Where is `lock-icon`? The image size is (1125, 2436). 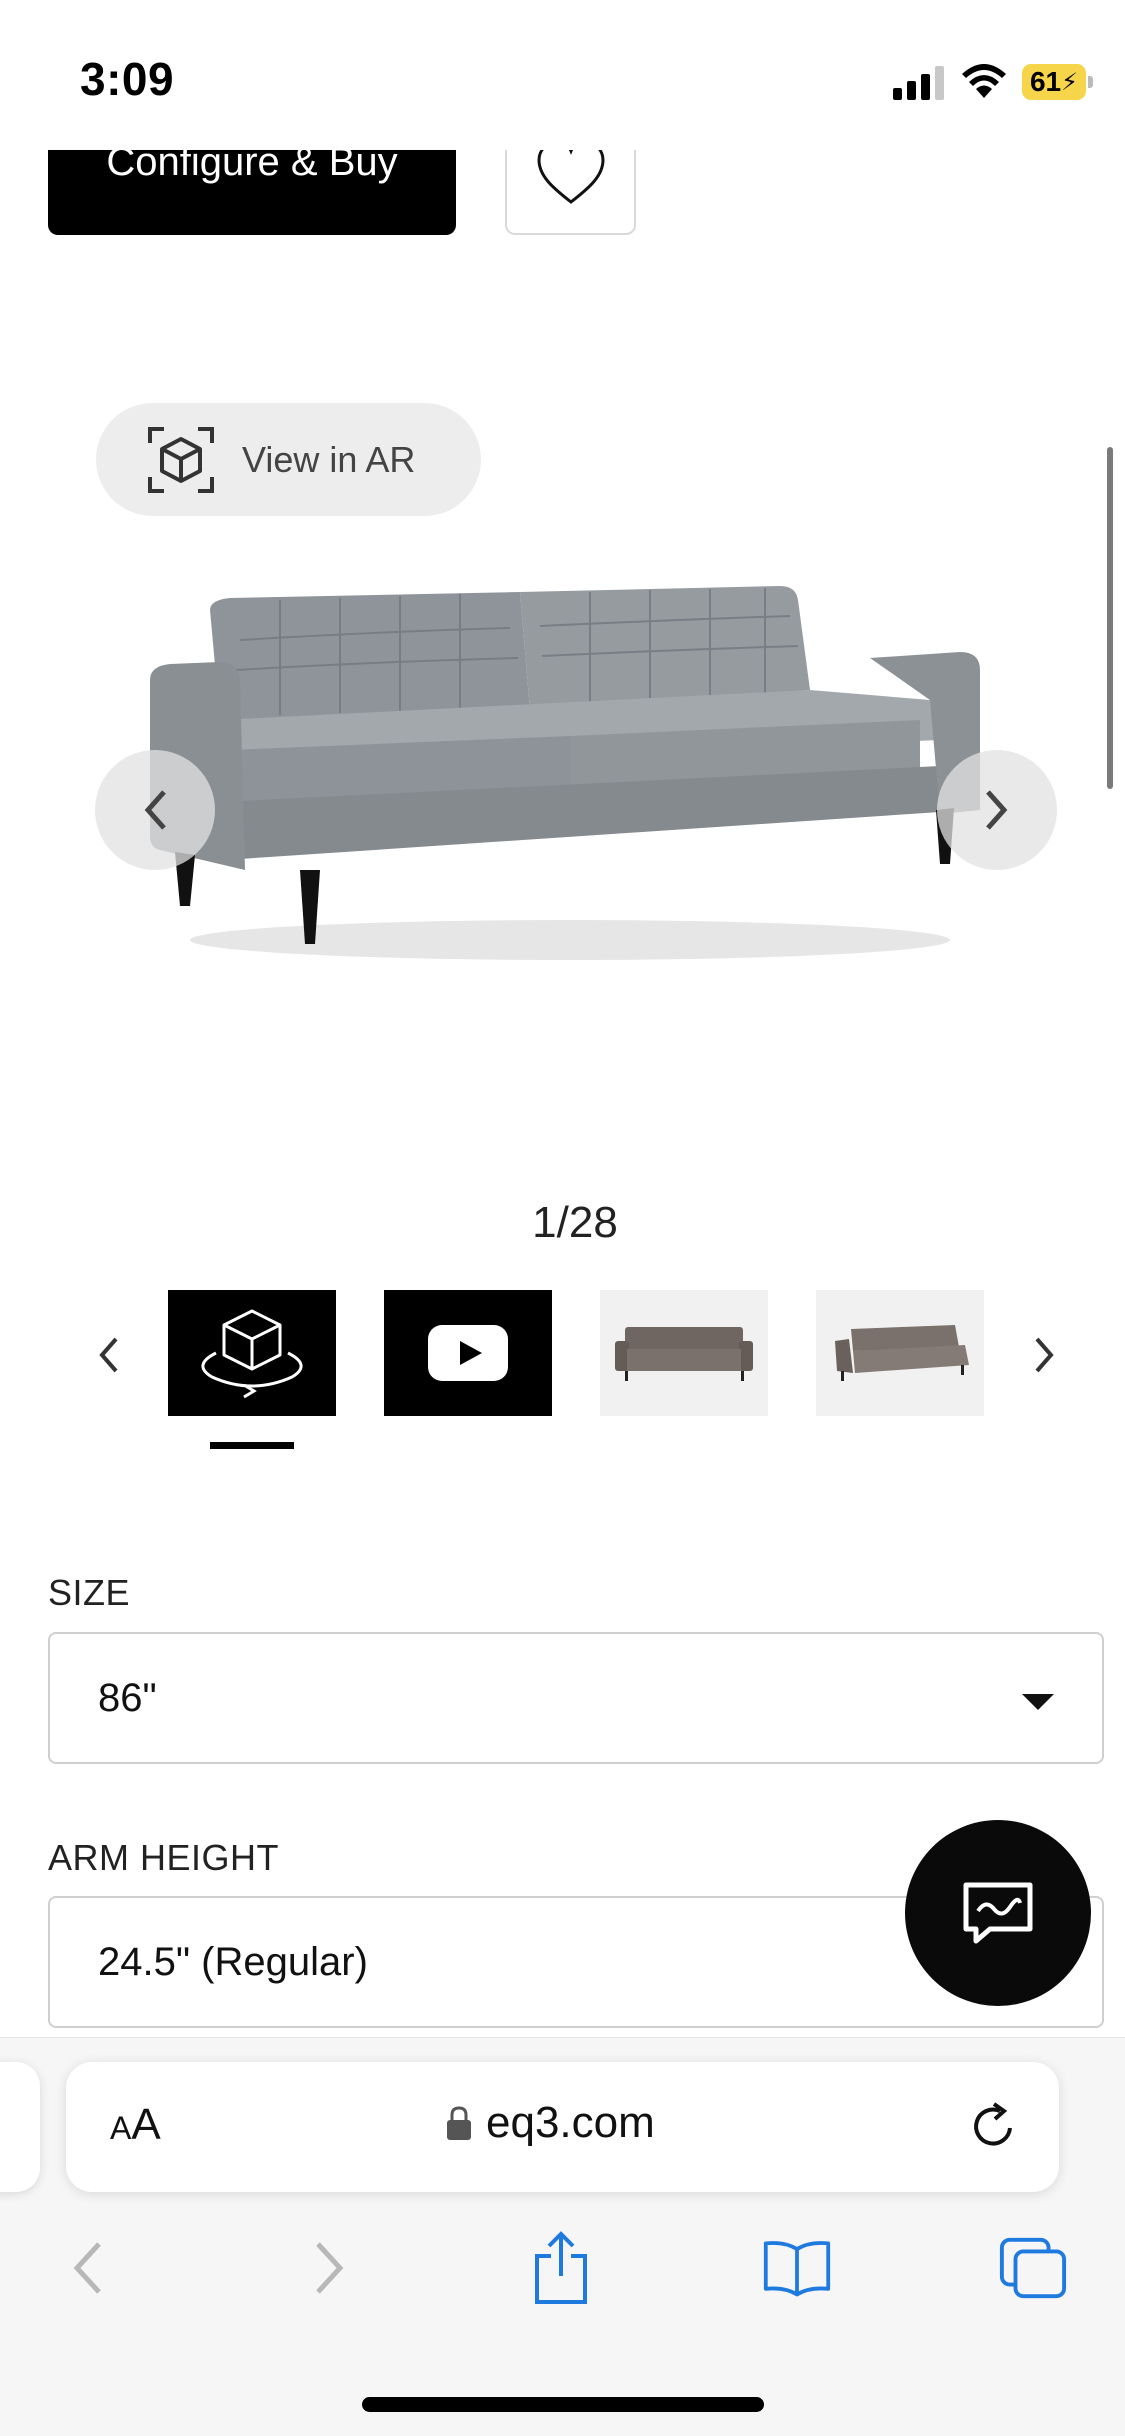 lock-icon is located at coordinates (459, 2123).